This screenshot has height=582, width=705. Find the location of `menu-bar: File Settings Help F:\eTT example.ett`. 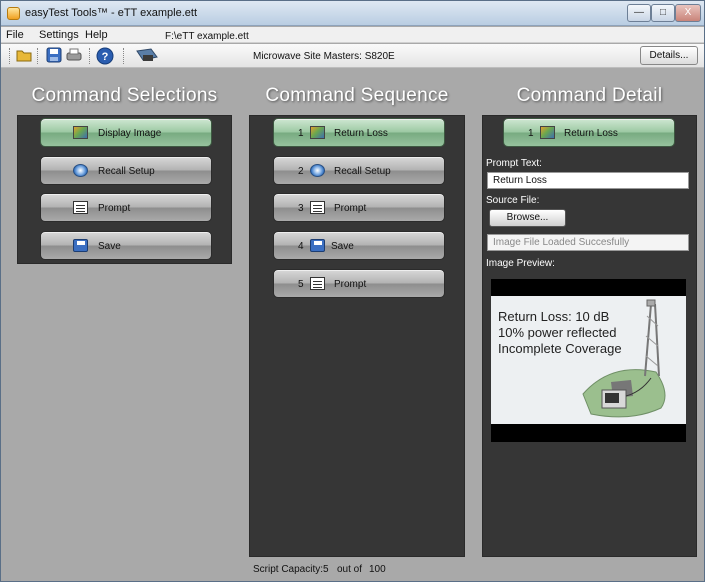

menu-bar: File Settings Help F:\eTT example.ett is located at coordinates (352, 35).